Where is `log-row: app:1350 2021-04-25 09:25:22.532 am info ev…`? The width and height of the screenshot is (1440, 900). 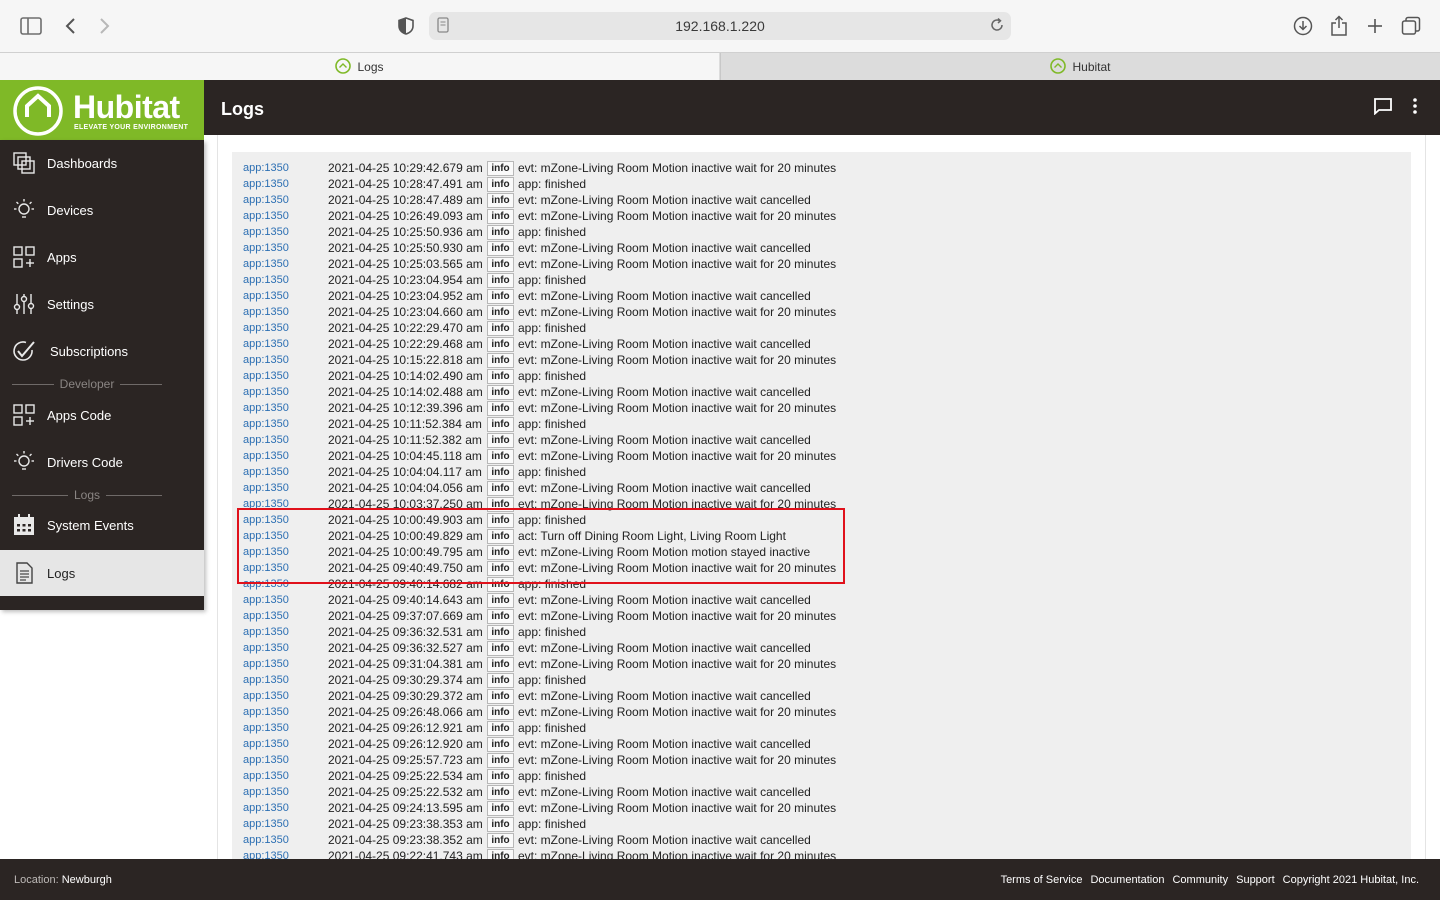
log-row: app:1350 2021-04-25 09:25:22.532 am info ev… is located at coordinates (821, 792).